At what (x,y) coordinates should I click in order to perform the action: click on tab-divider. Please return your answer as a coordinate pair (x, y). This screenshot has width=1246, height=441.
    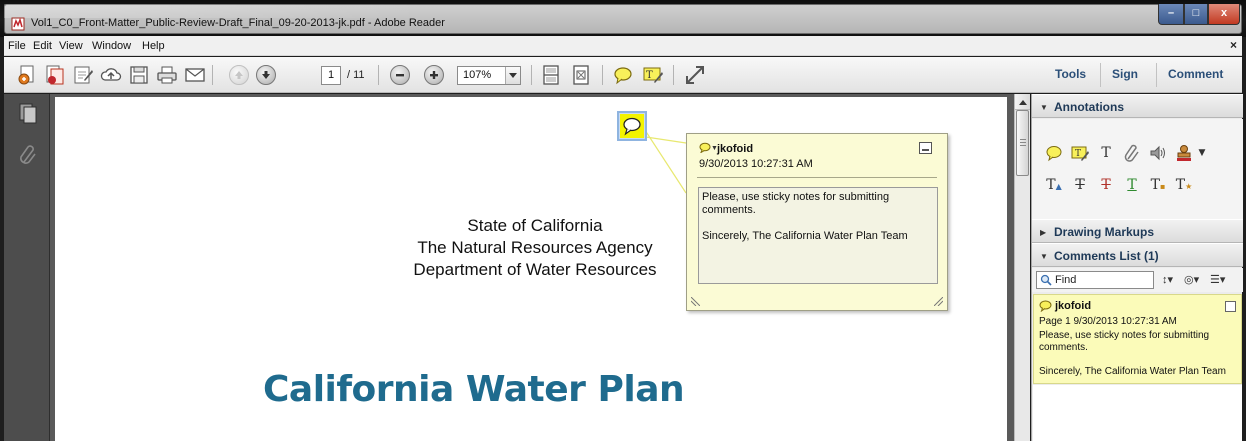
    Looking at the image, I should click on (1156, 75).